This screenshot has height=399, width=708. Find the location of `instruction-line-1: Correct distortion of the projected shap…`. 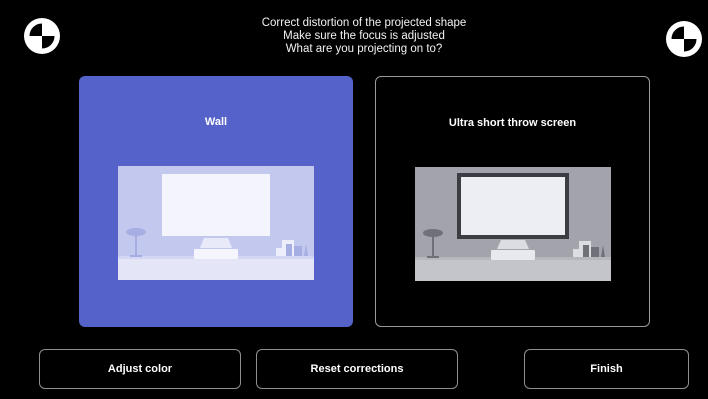

instruction-line-1: Correct distortion of the projected shap… is located at coordinates (364, 23).